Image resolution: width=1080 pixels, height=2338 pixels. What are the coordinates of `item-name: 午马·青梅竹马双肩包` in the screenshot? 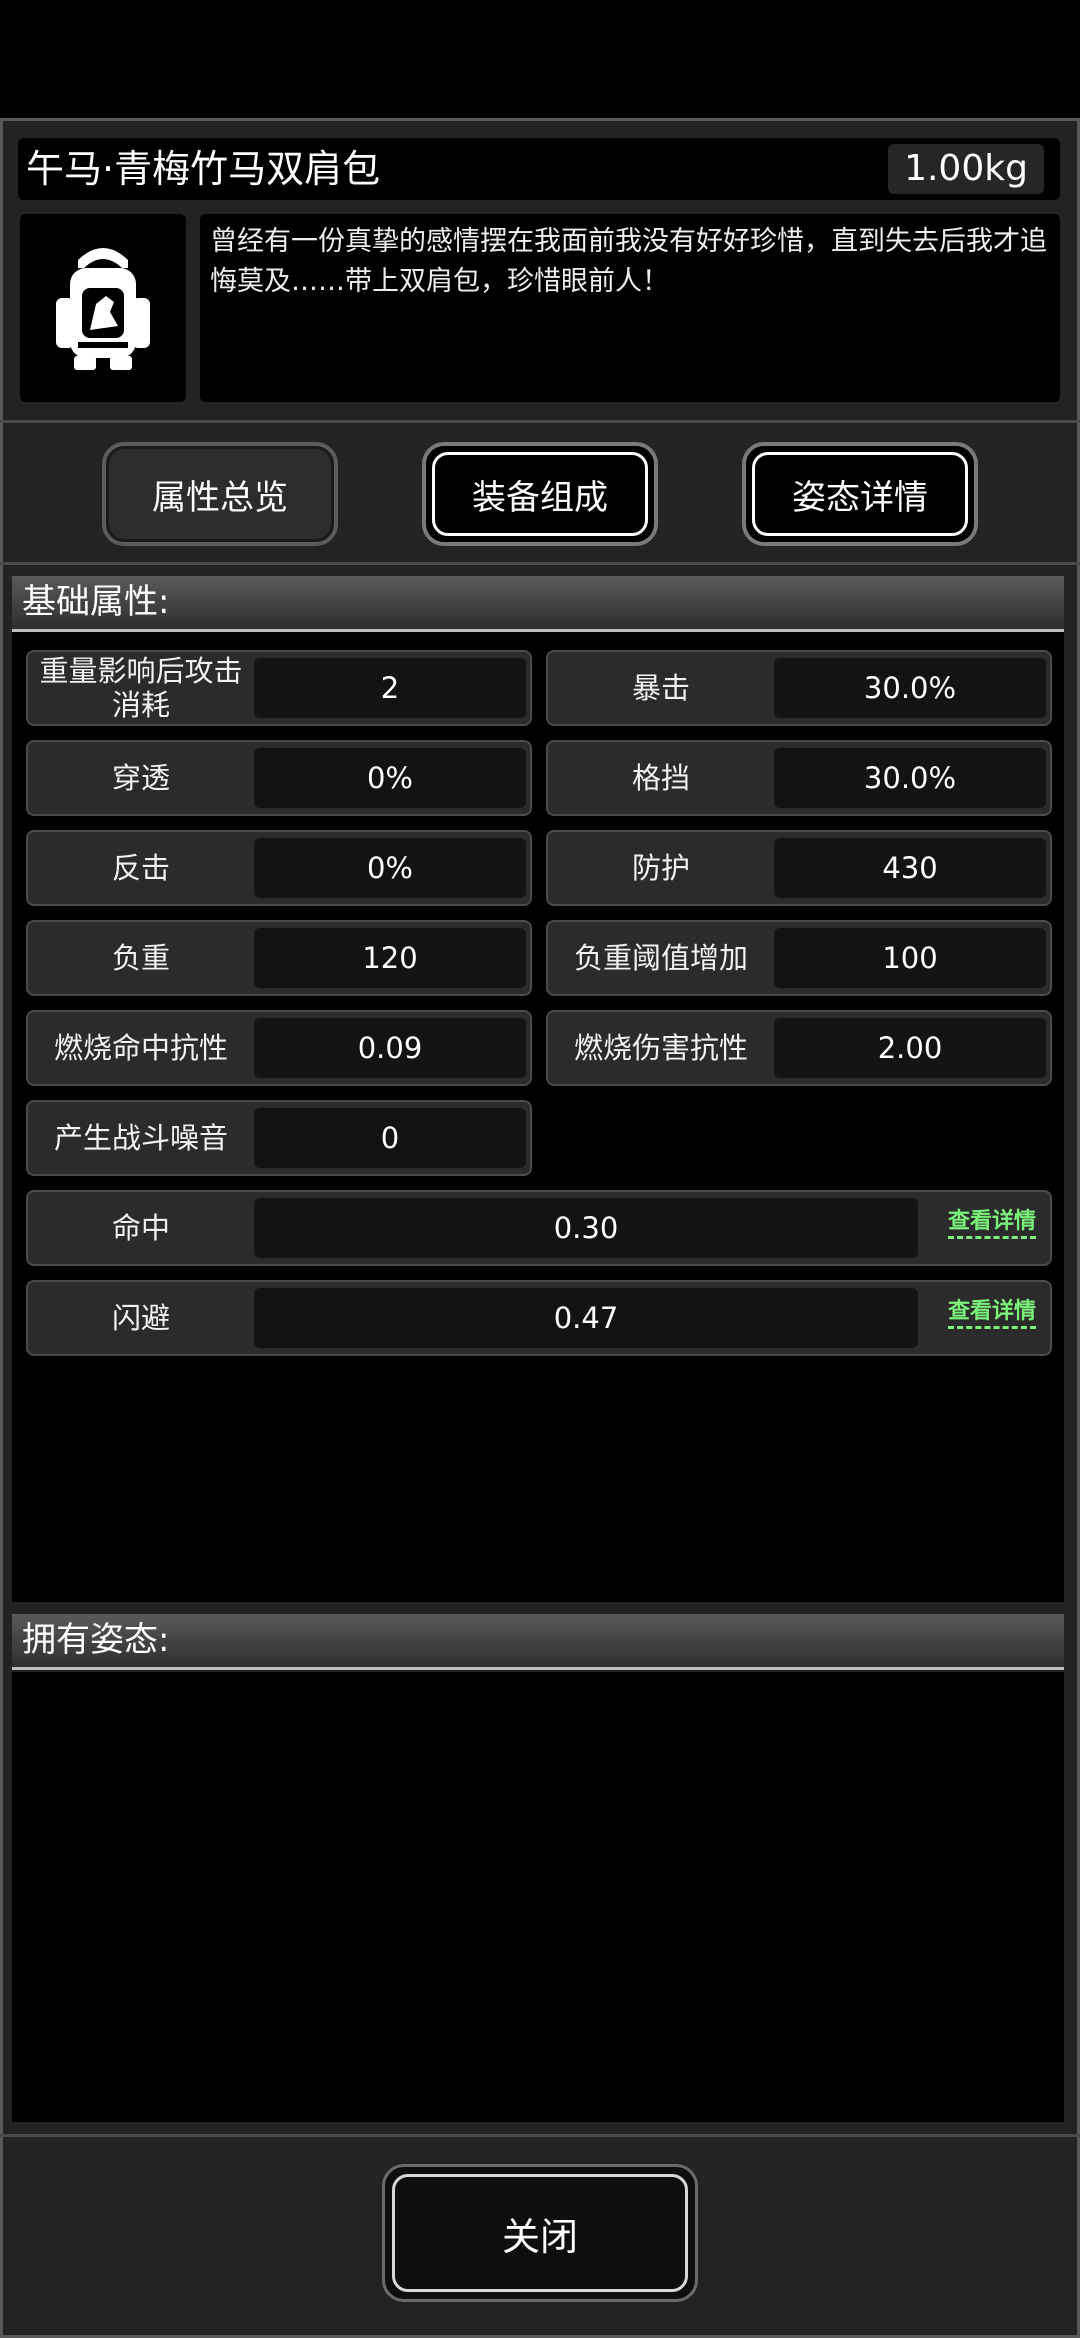 It's located at (203, 169).